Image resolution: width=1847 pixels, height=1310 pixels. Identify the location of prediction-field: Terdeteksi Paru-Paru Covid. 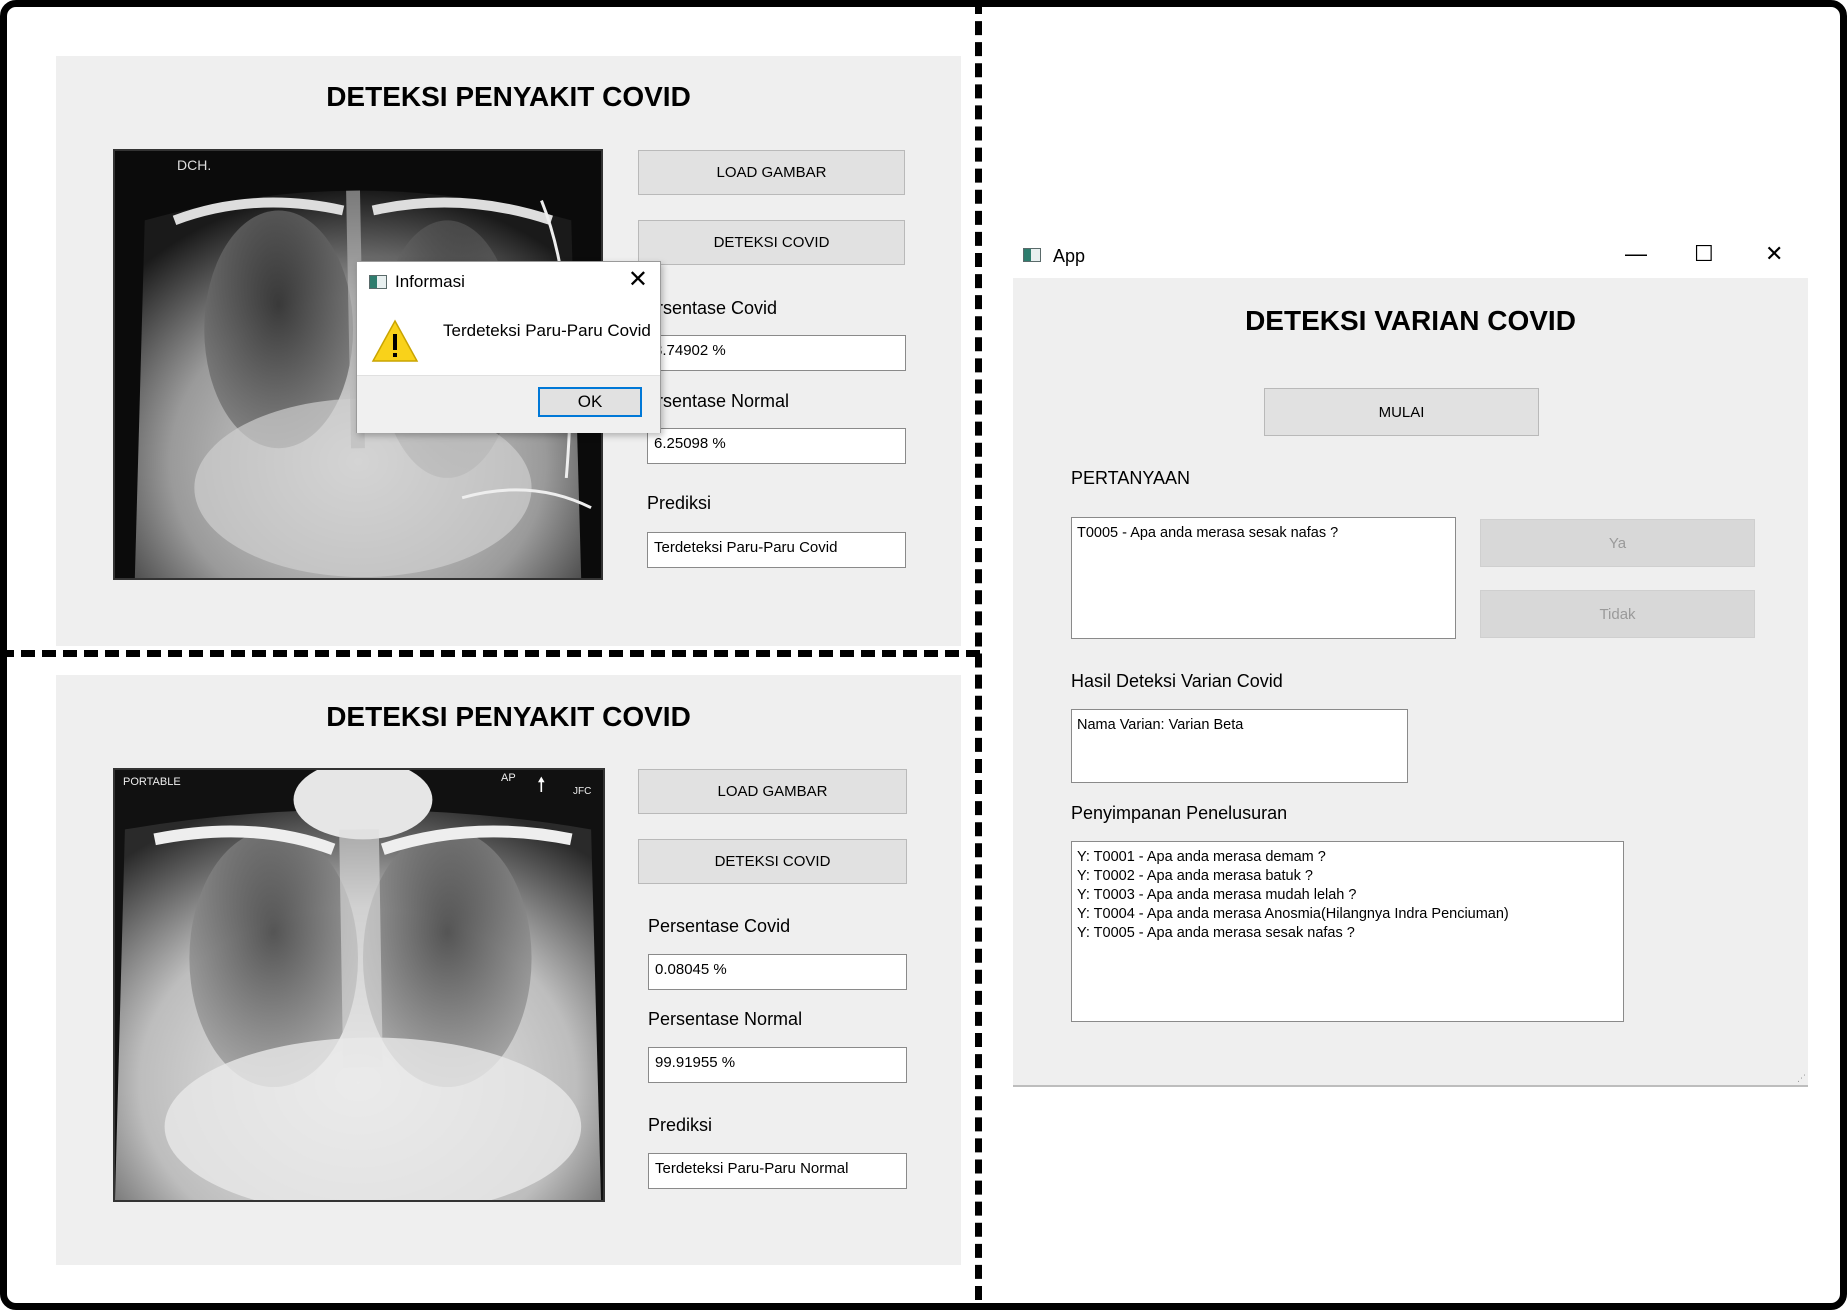
(776, 550).